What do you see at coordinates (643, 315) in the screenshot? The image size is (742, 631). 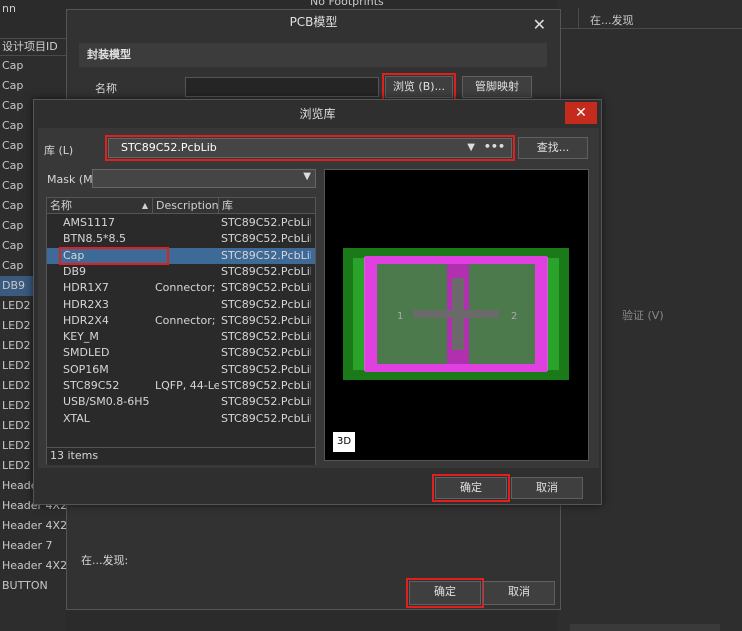 I see `verify-button: 验证 (V)` at bounding box center [643, 315].